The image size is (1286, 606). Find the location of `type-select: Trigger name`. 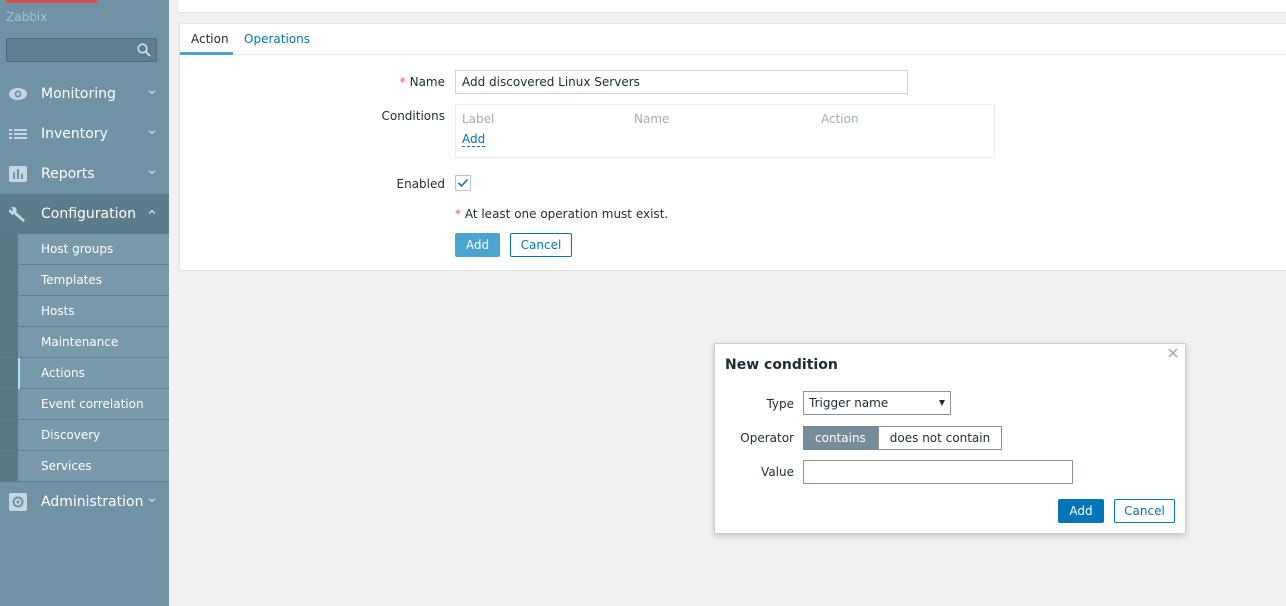

type-select: Trigger name is located at coordinates (877, 403).